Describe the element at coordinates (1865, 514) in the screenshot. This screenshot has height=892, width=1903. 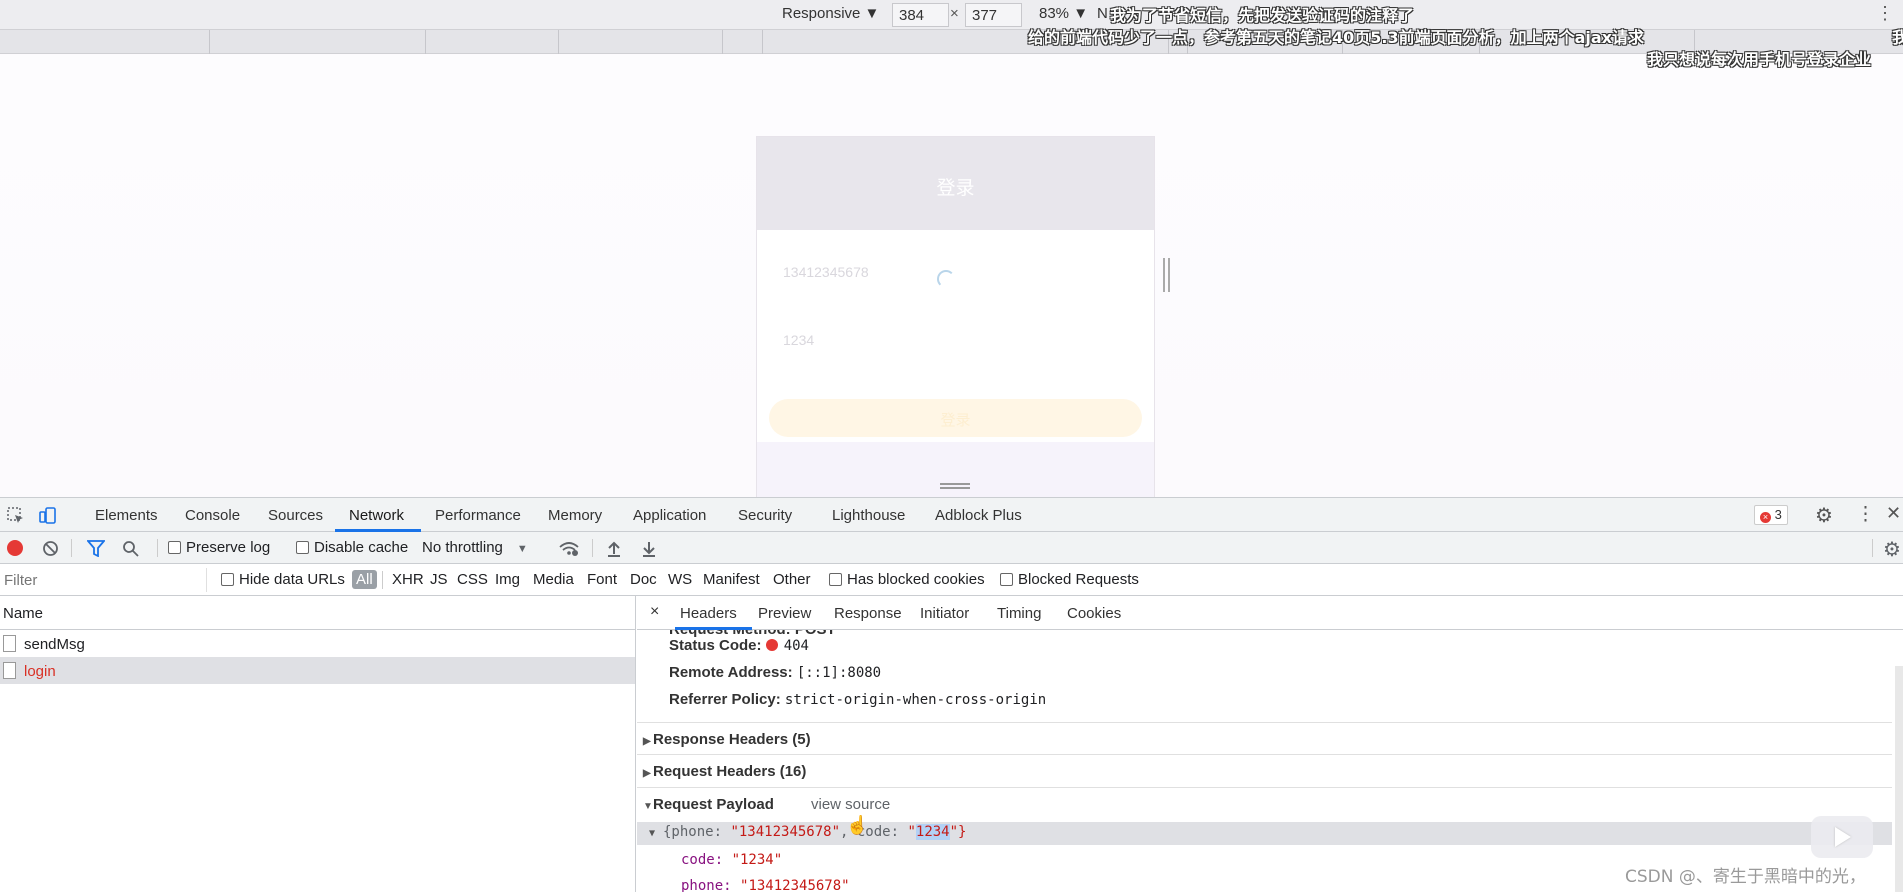
I see `devtools-menu-icon: ⋮` at that location.